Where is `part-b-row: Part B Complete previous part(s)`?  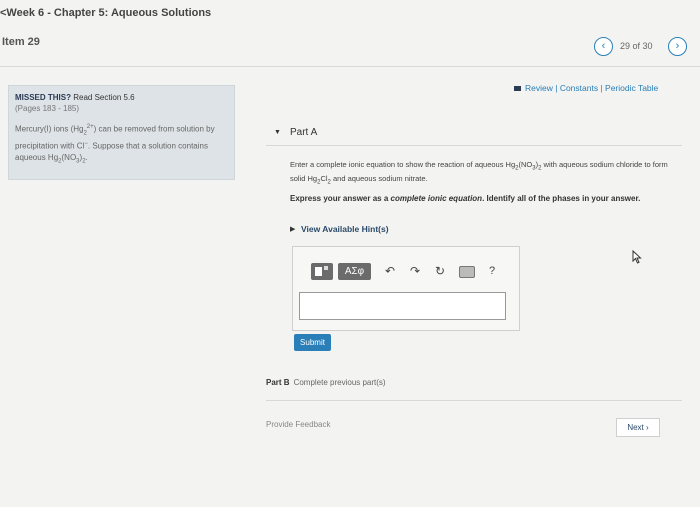 part-b-row: Part B Complete previous part(s) is located at coordinates (326, 382).